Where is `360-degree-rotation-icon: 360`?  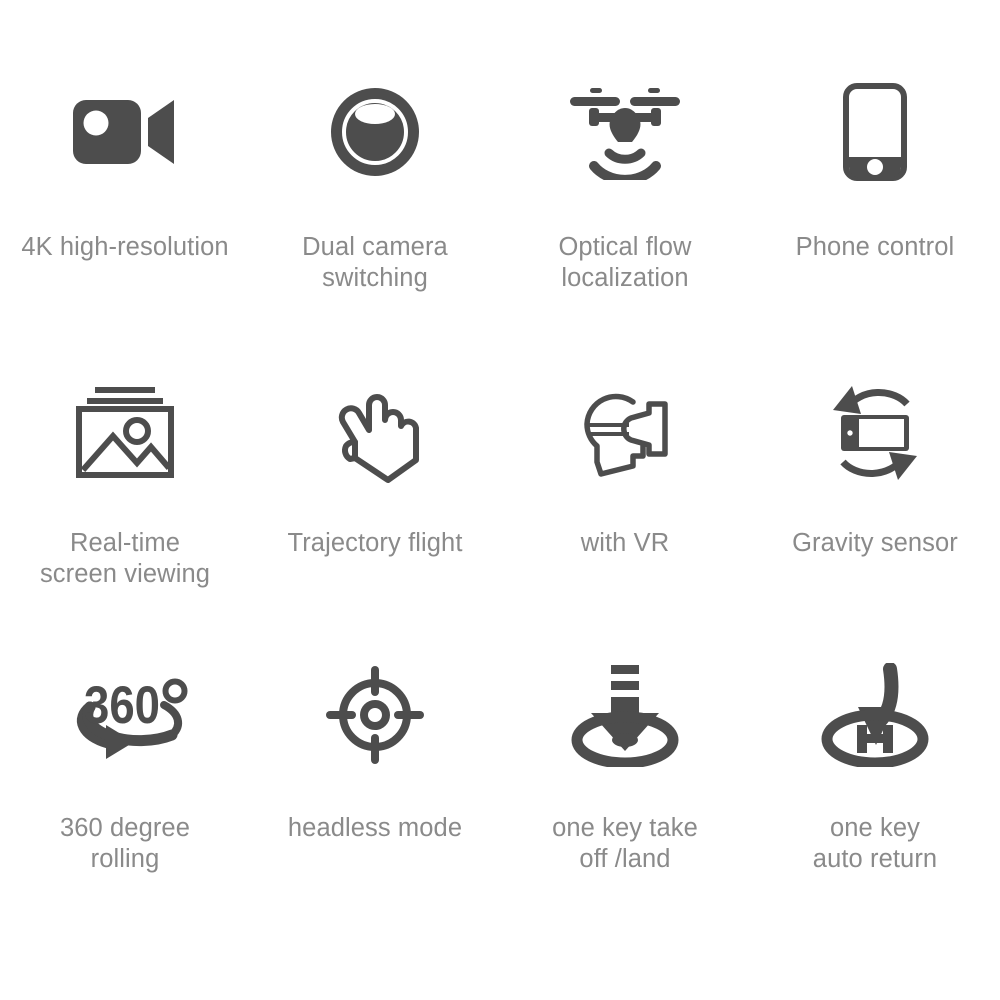
360-degree-rotation-icon: 360 is located at coordinates (125, 715).